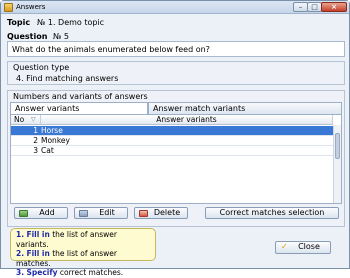 Image resolution: width=350 pixels, height=278 pixels. What do you see at coordinates (23, 213) in the screenshot?
I see `add-icon` at bounding box center [23, 213].